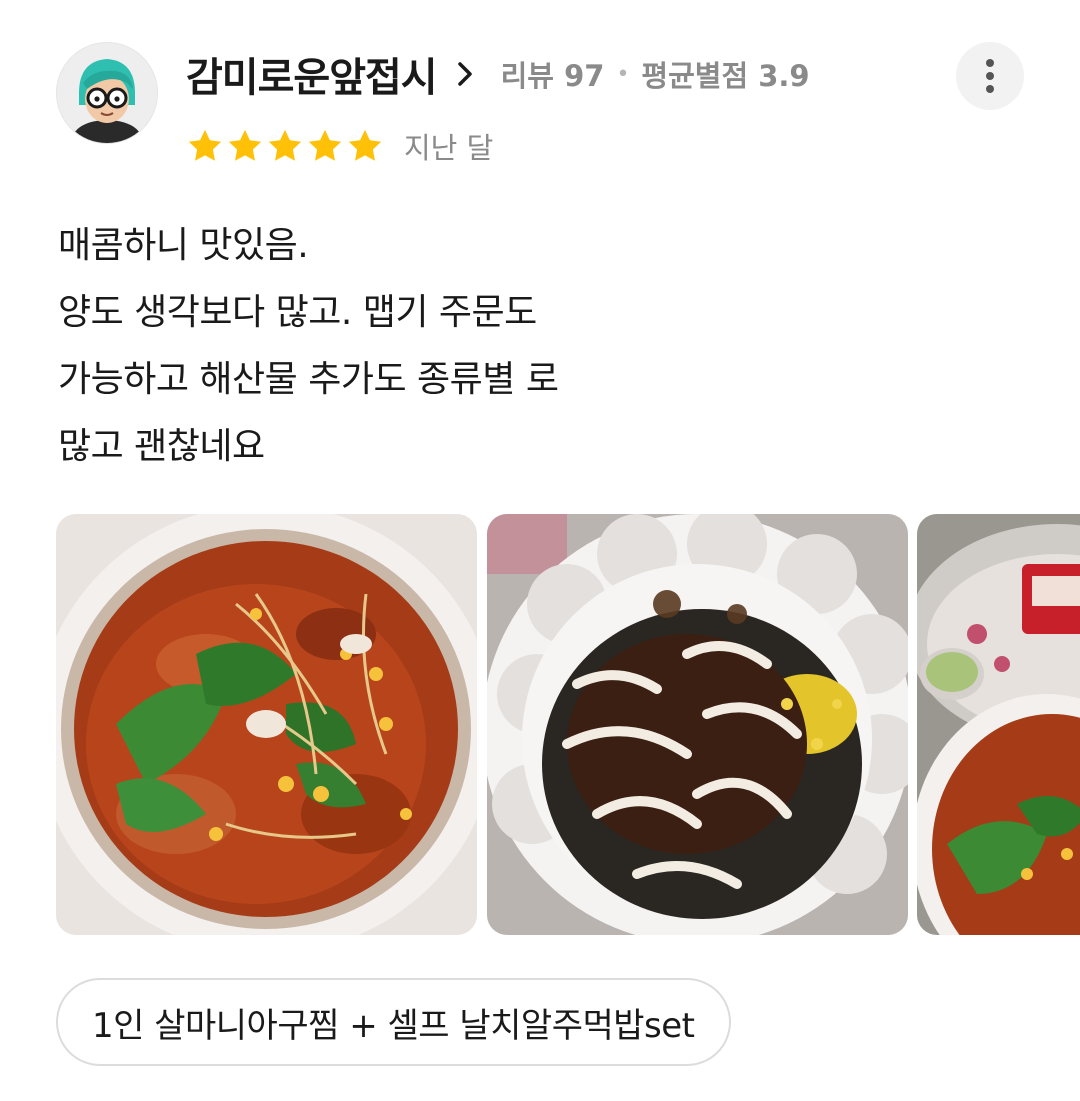 Image resolution: width=1080 pixels, height=1101 pixels. Describe the element at coordinates (465, 74) in the screenshot. I see `chevron-right-icon` at that location.